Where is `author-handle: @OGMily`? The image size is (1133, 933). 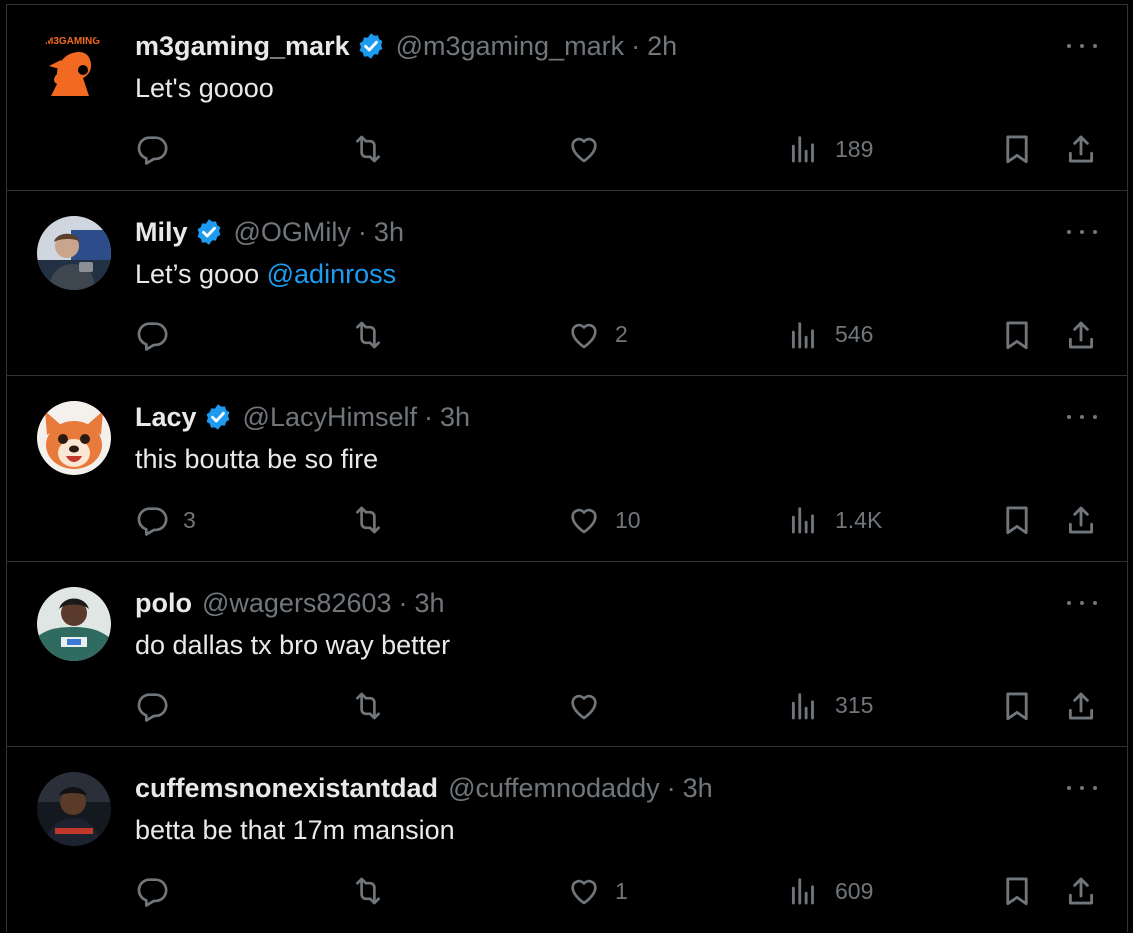 author-handle: @OGMily is located at coordinates (292, 232).